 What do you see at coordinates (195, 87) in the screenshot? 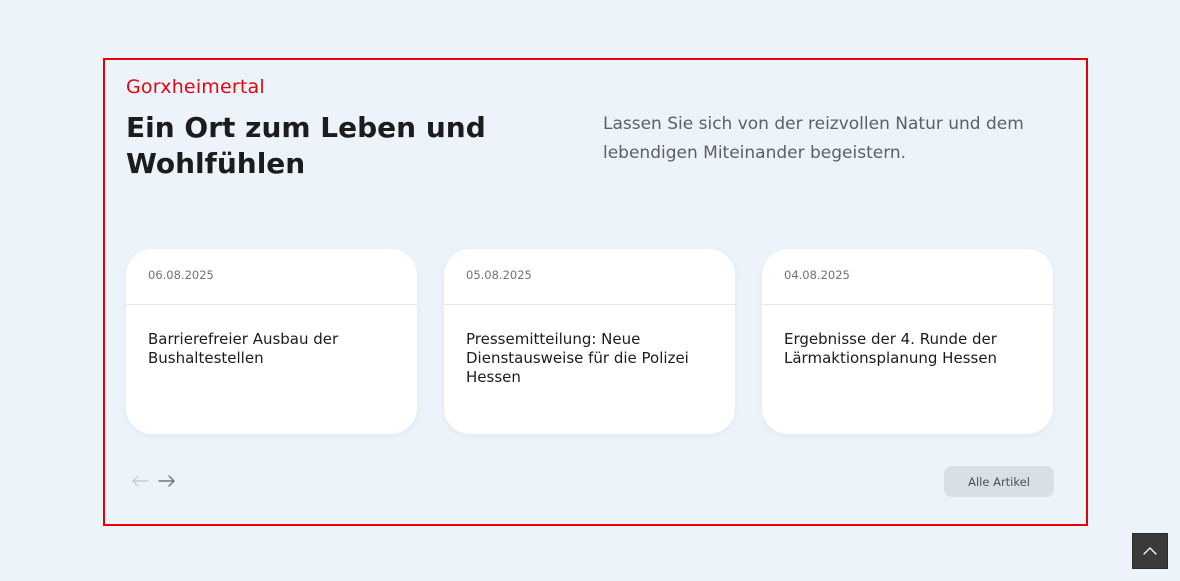
I see `section-kicker: Gorxheimertal` at bounding box center [195, 87].